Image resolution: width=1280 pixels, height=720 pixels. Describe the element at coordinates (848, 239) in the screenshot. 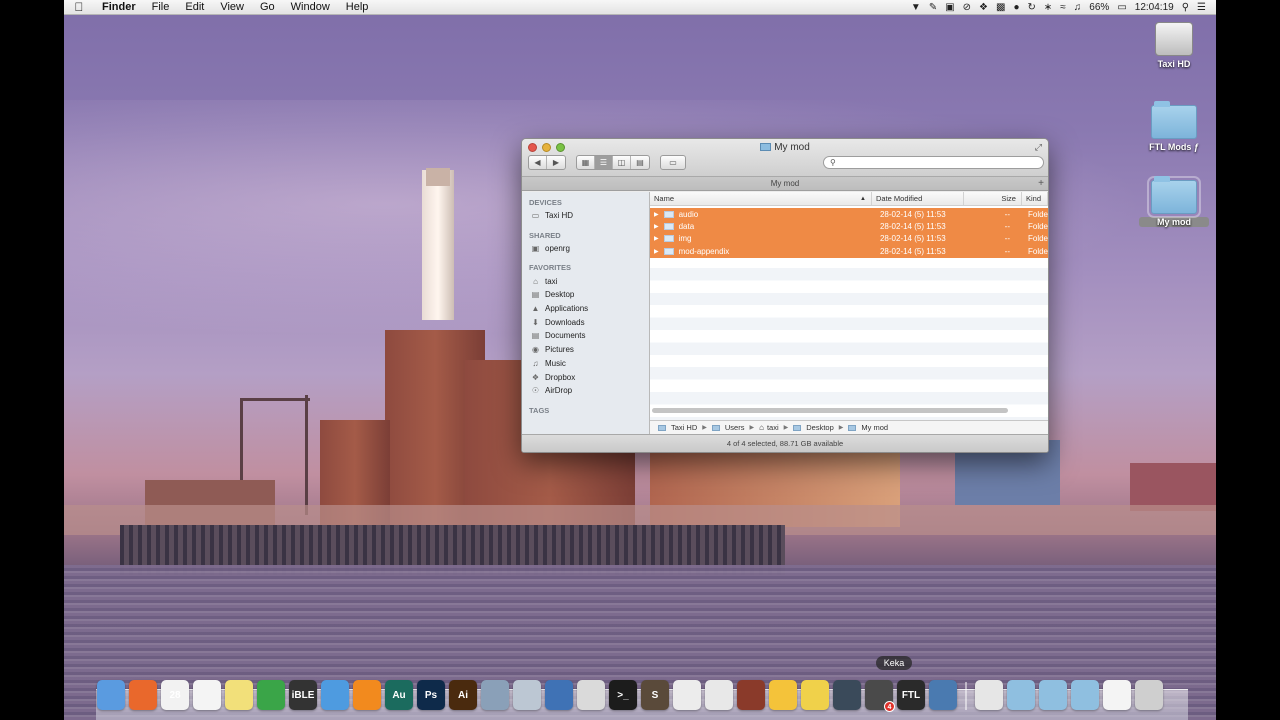

I see `table-row: ▶ img 28-02-14 (5) 11:53 -- Folde` at that location.